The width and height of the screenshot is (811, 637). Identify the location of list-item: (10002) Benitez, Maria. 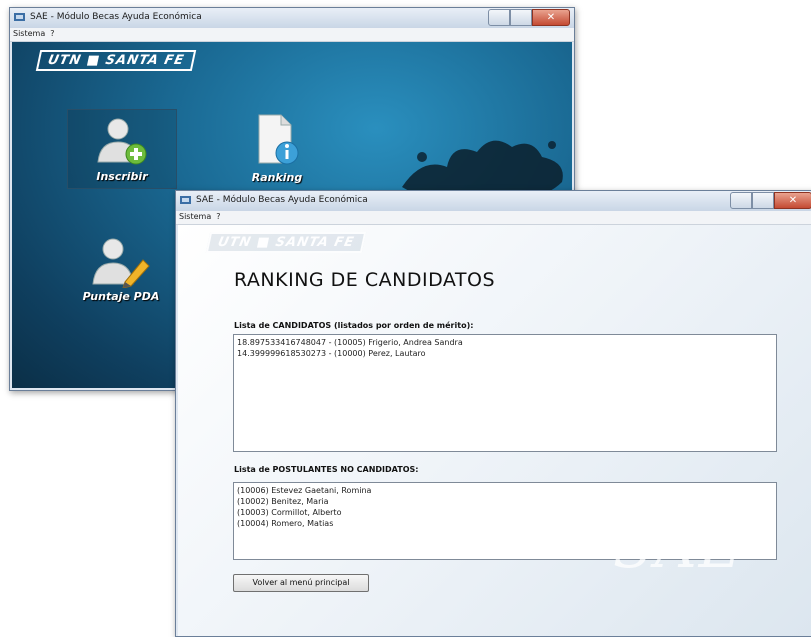
(505, 501).